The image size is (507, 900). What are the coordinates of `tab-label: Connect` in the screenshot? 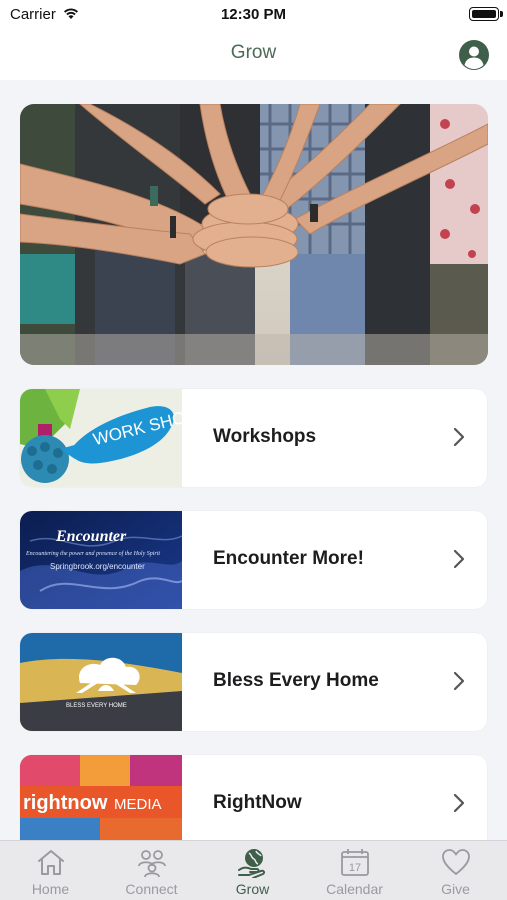 It's located at (151, 889).